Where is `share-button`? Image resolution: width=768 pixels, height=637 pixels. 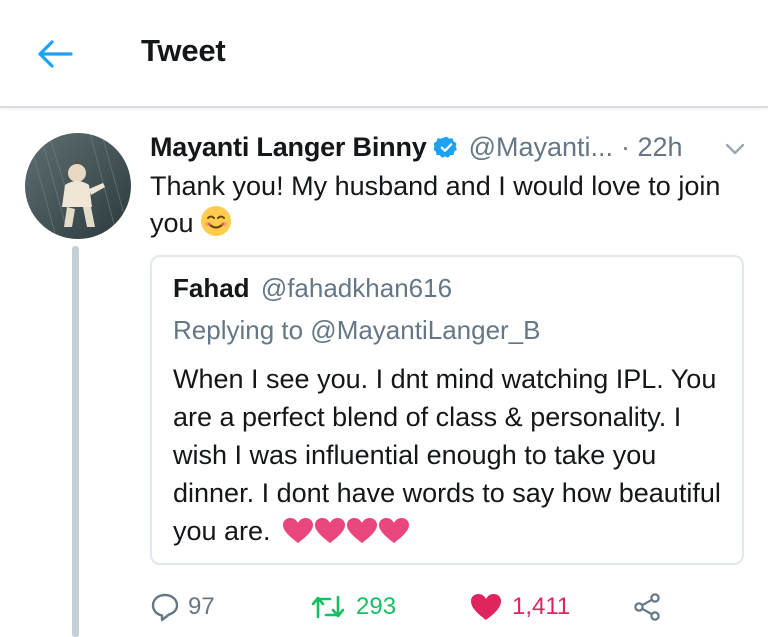 share-button is located at coordinates (647, 607).